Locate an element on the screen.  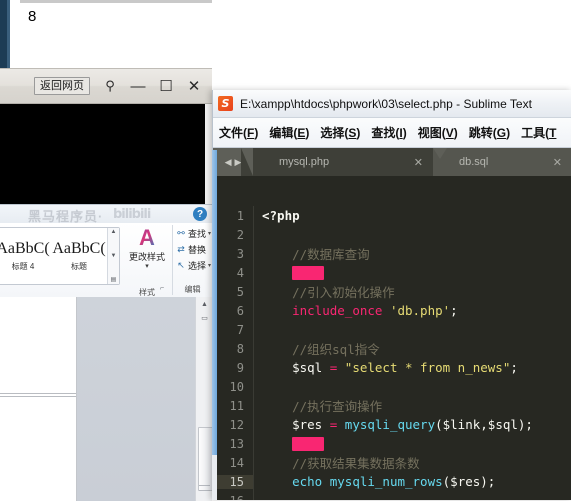
menu-item-selection: 选择(S) is located at coordinates (340, 132).